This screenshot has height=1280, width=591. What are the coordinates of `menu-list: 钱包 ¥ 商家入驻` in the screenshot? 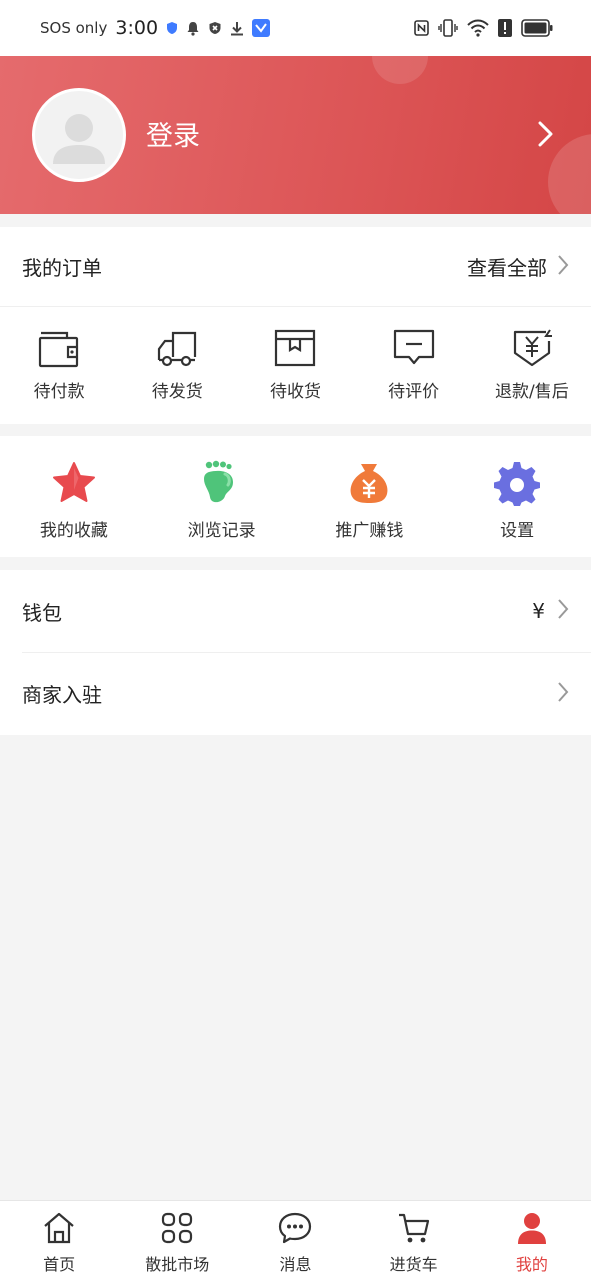 It's located at (295, 652).